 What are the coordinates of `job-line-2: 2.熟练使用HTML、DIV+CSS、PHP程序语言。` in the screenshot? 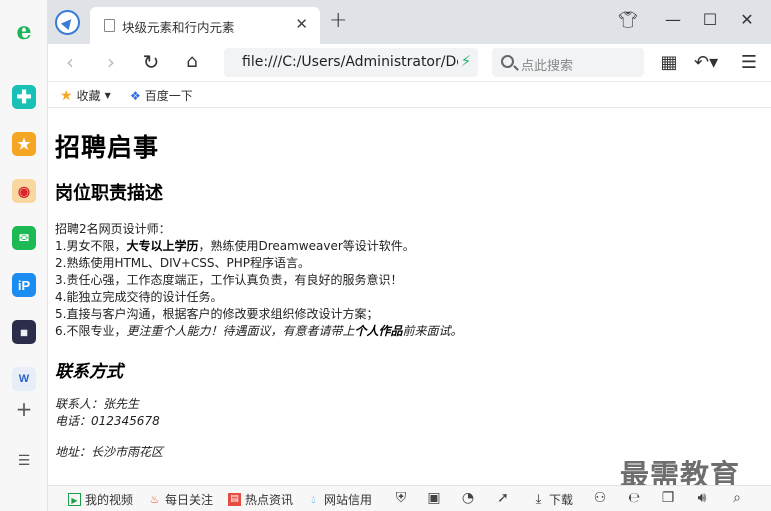 It's located at (182, 263).